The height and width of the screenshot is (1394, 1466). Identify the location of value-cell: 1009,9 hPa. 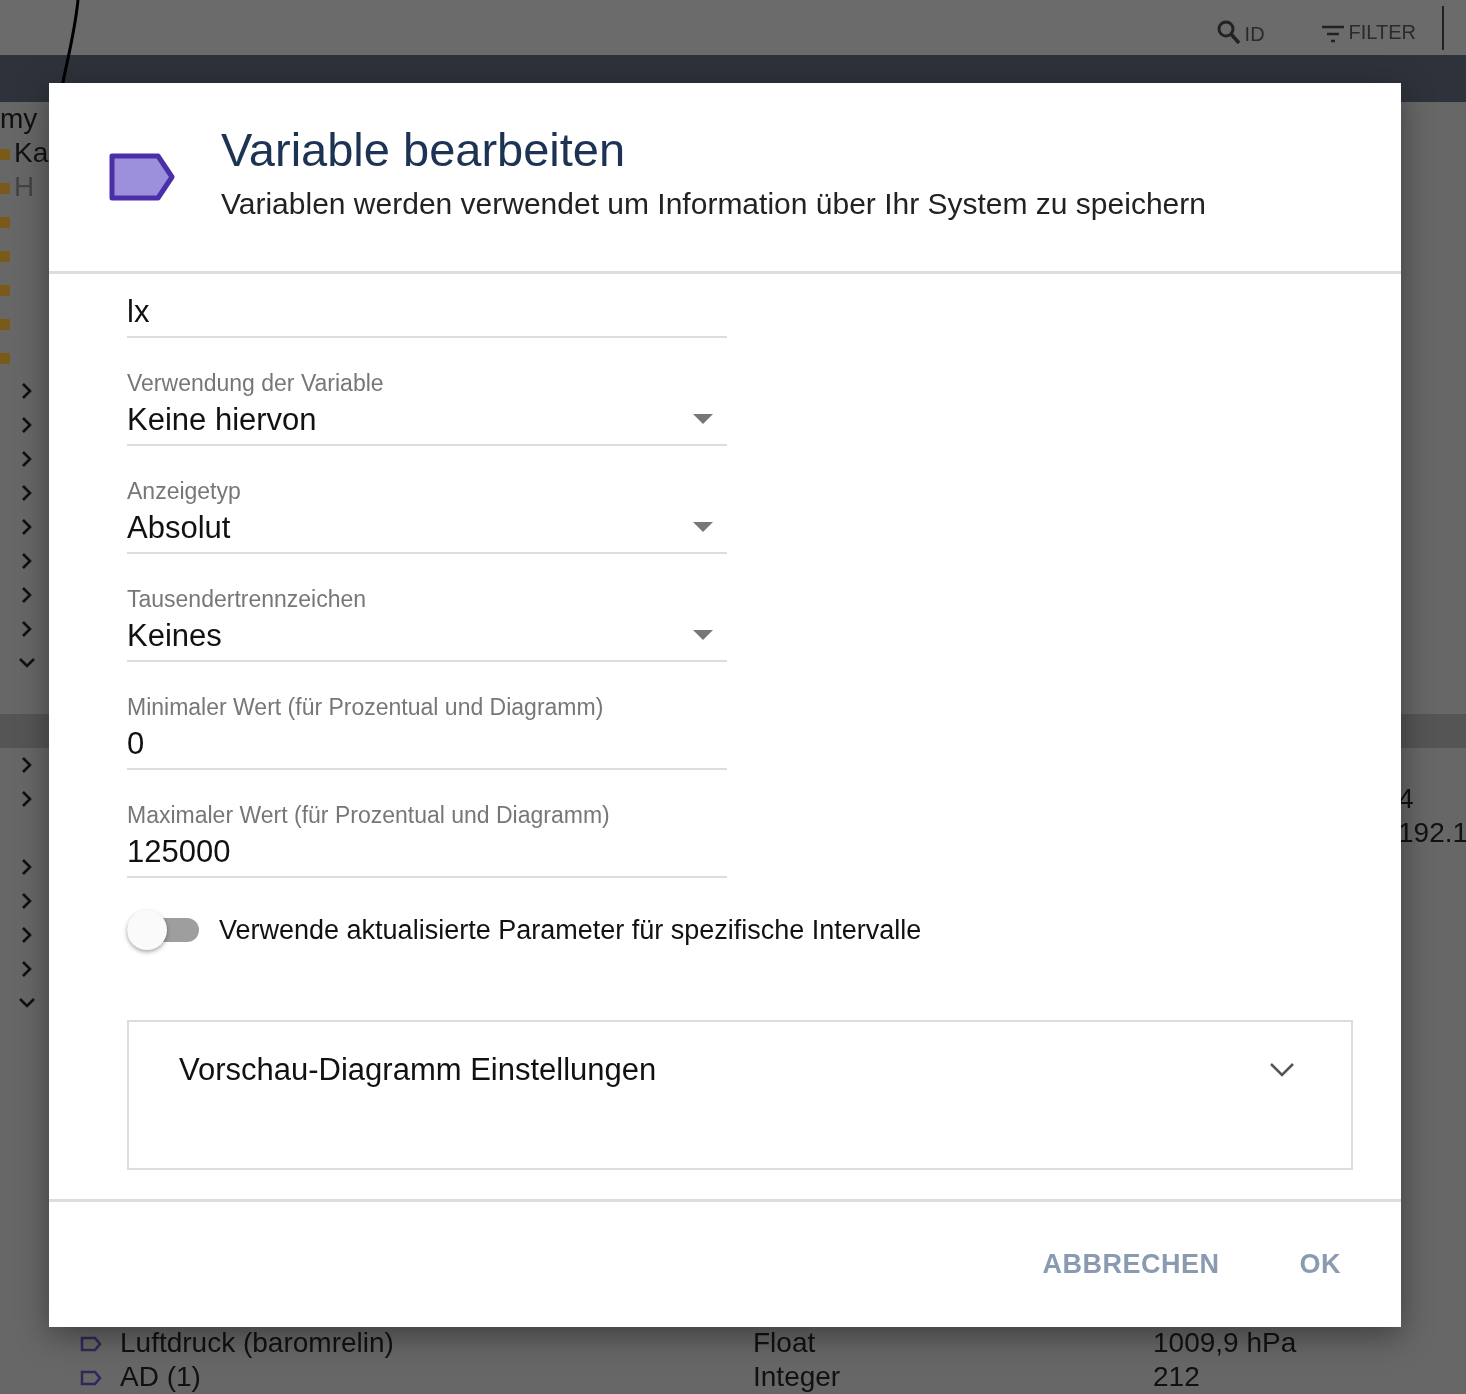
(1225, 1342).